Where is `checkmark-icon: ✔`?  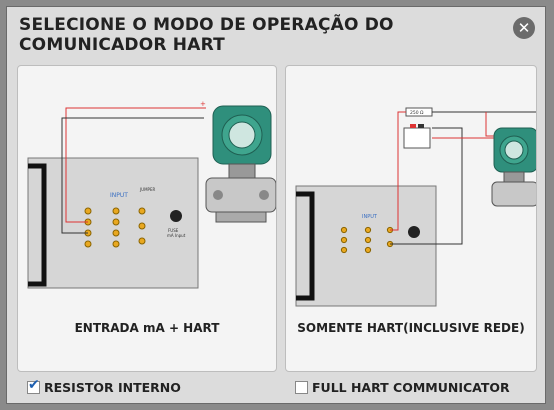
checkmark-icon: ✔ is located at coordinates (34, 384).